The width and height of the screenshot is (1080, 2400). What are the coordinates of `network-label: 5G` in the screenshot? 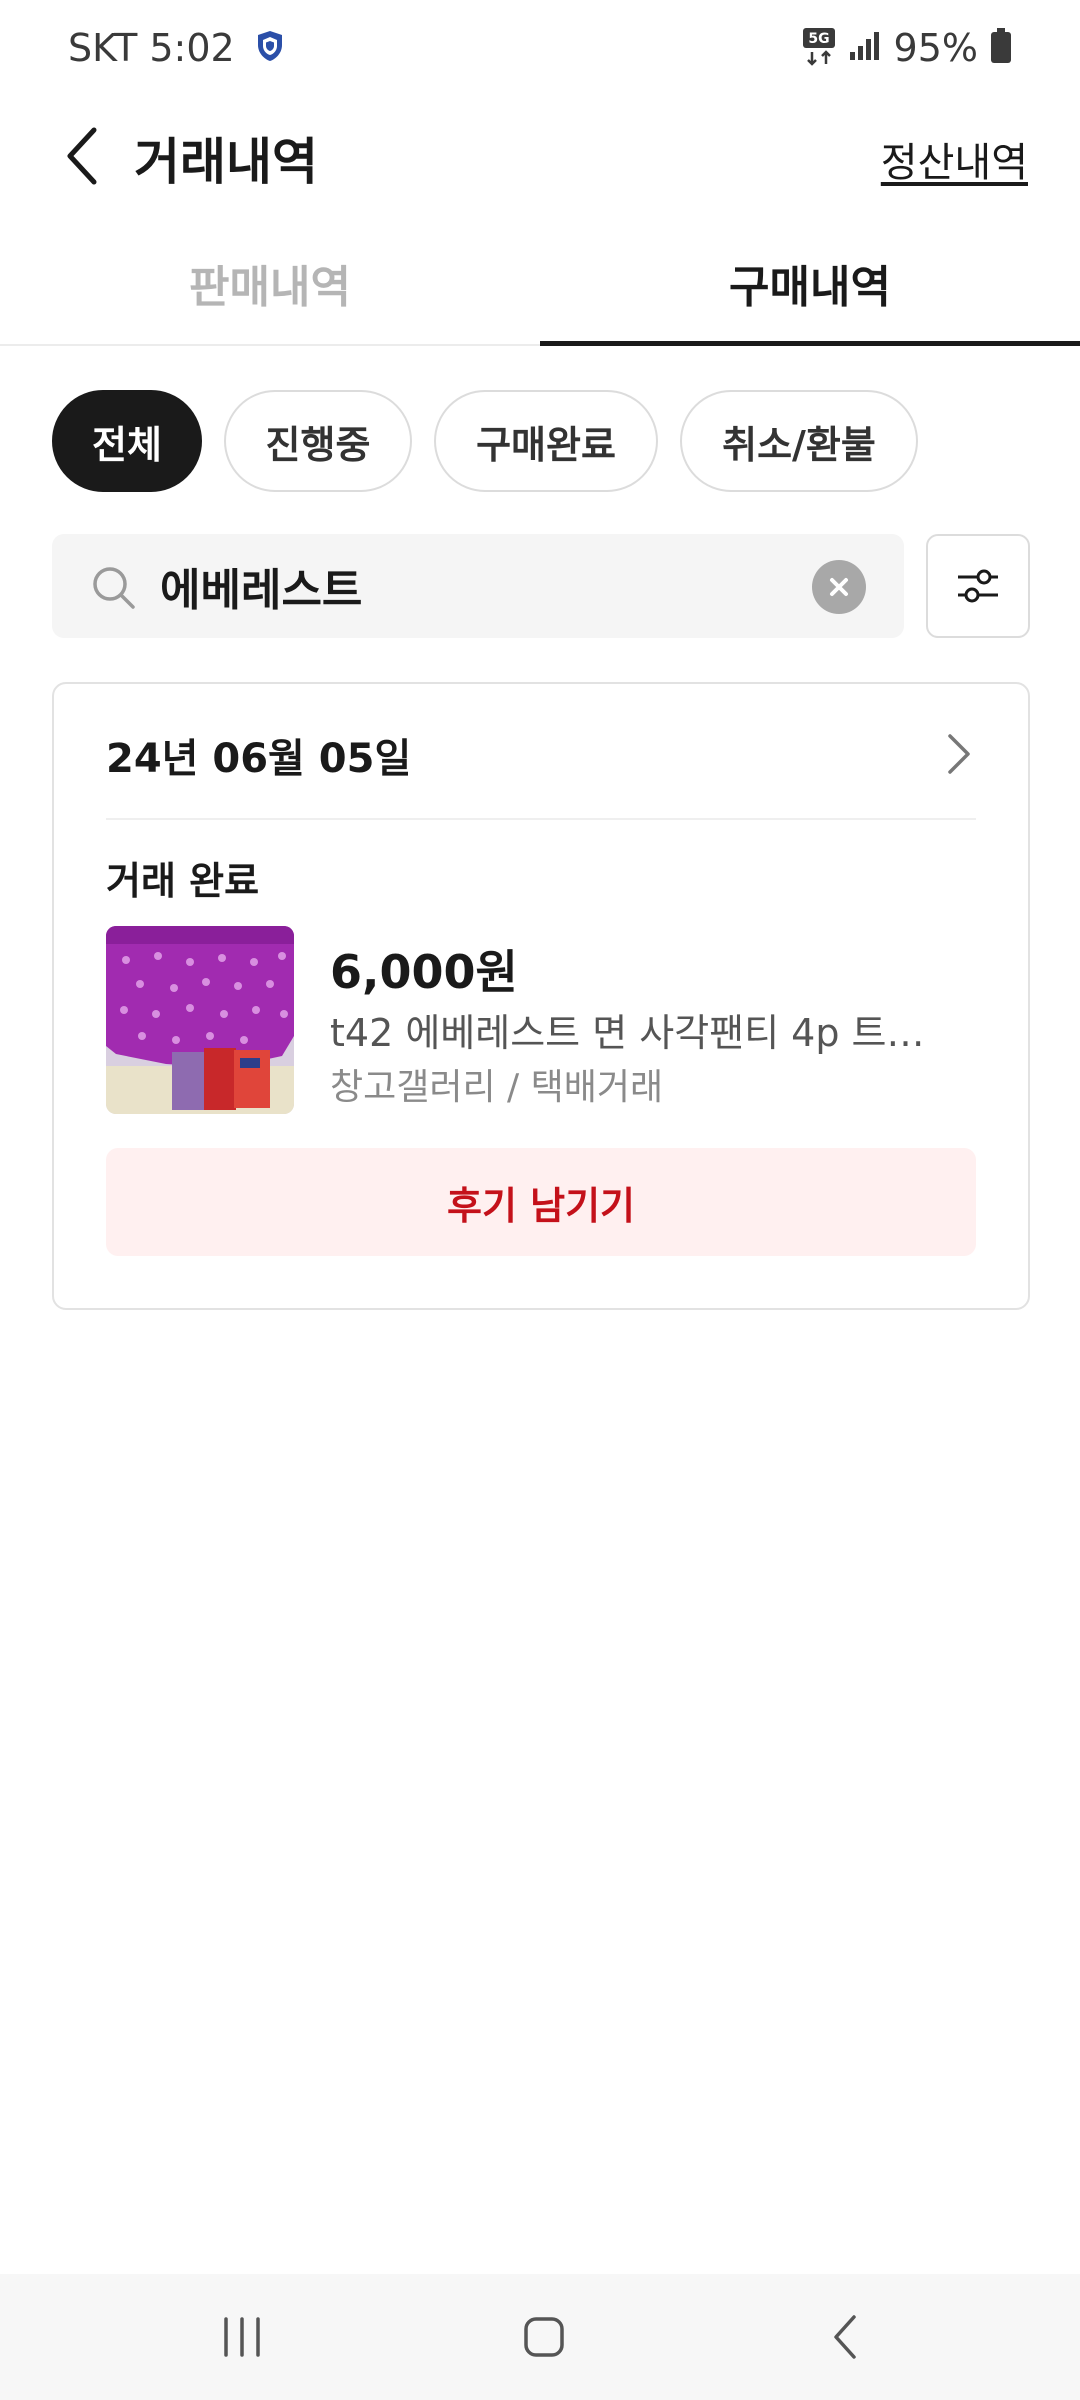 It's located at (818, 39).